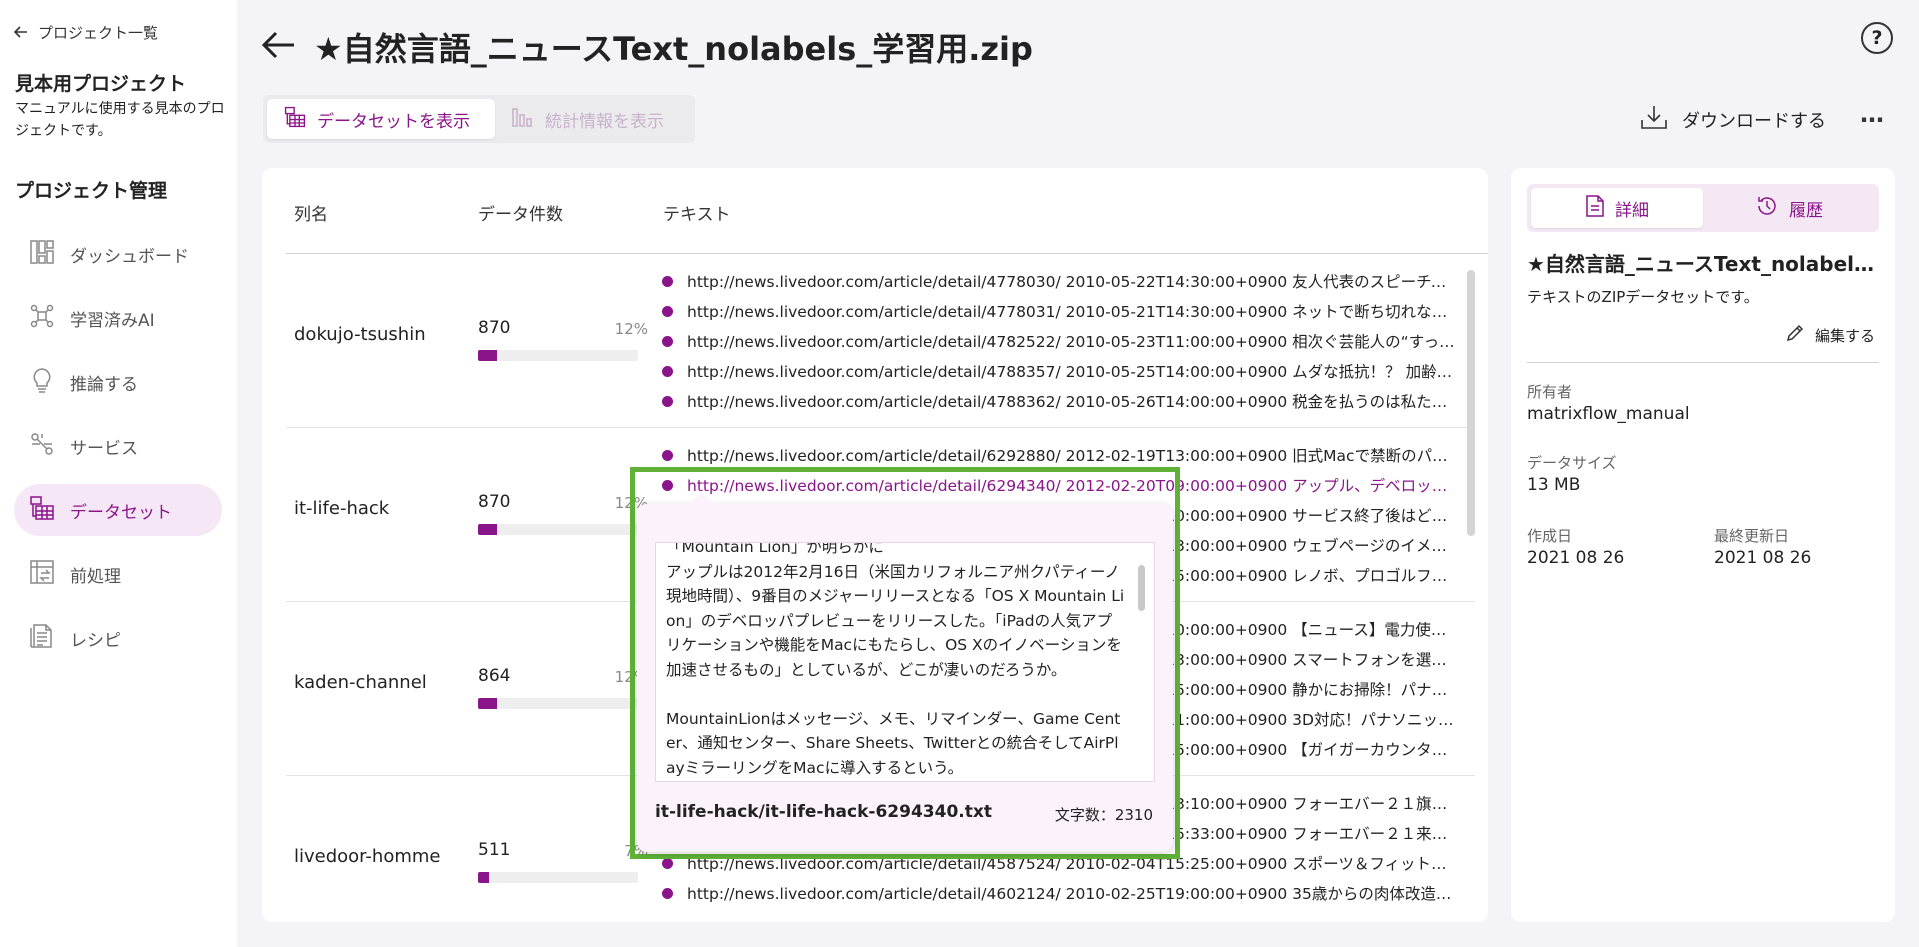  I want to click on detail-tabs: 詳細 履歴, so click(1703, 208).